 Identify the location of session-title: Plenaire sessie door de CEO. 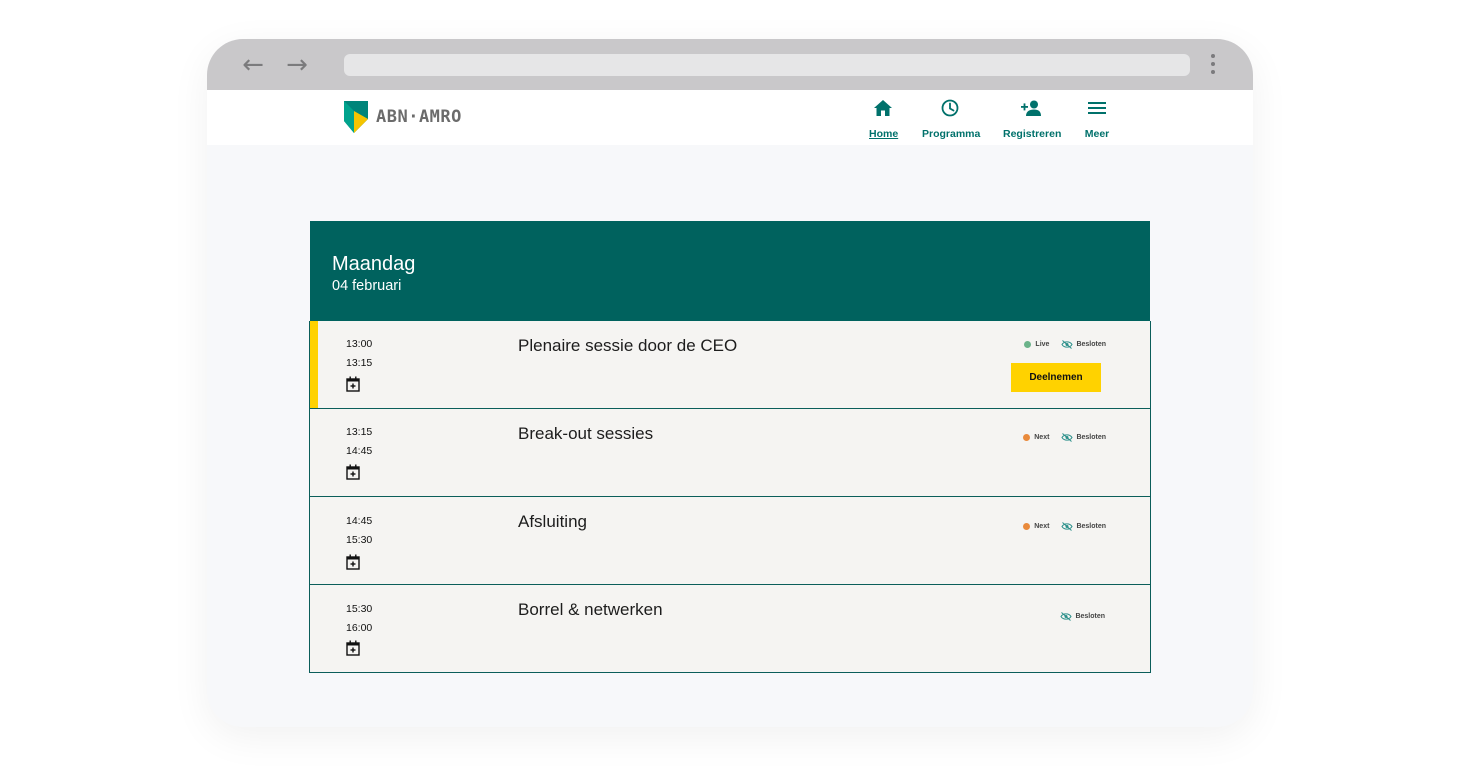
(628, 345).